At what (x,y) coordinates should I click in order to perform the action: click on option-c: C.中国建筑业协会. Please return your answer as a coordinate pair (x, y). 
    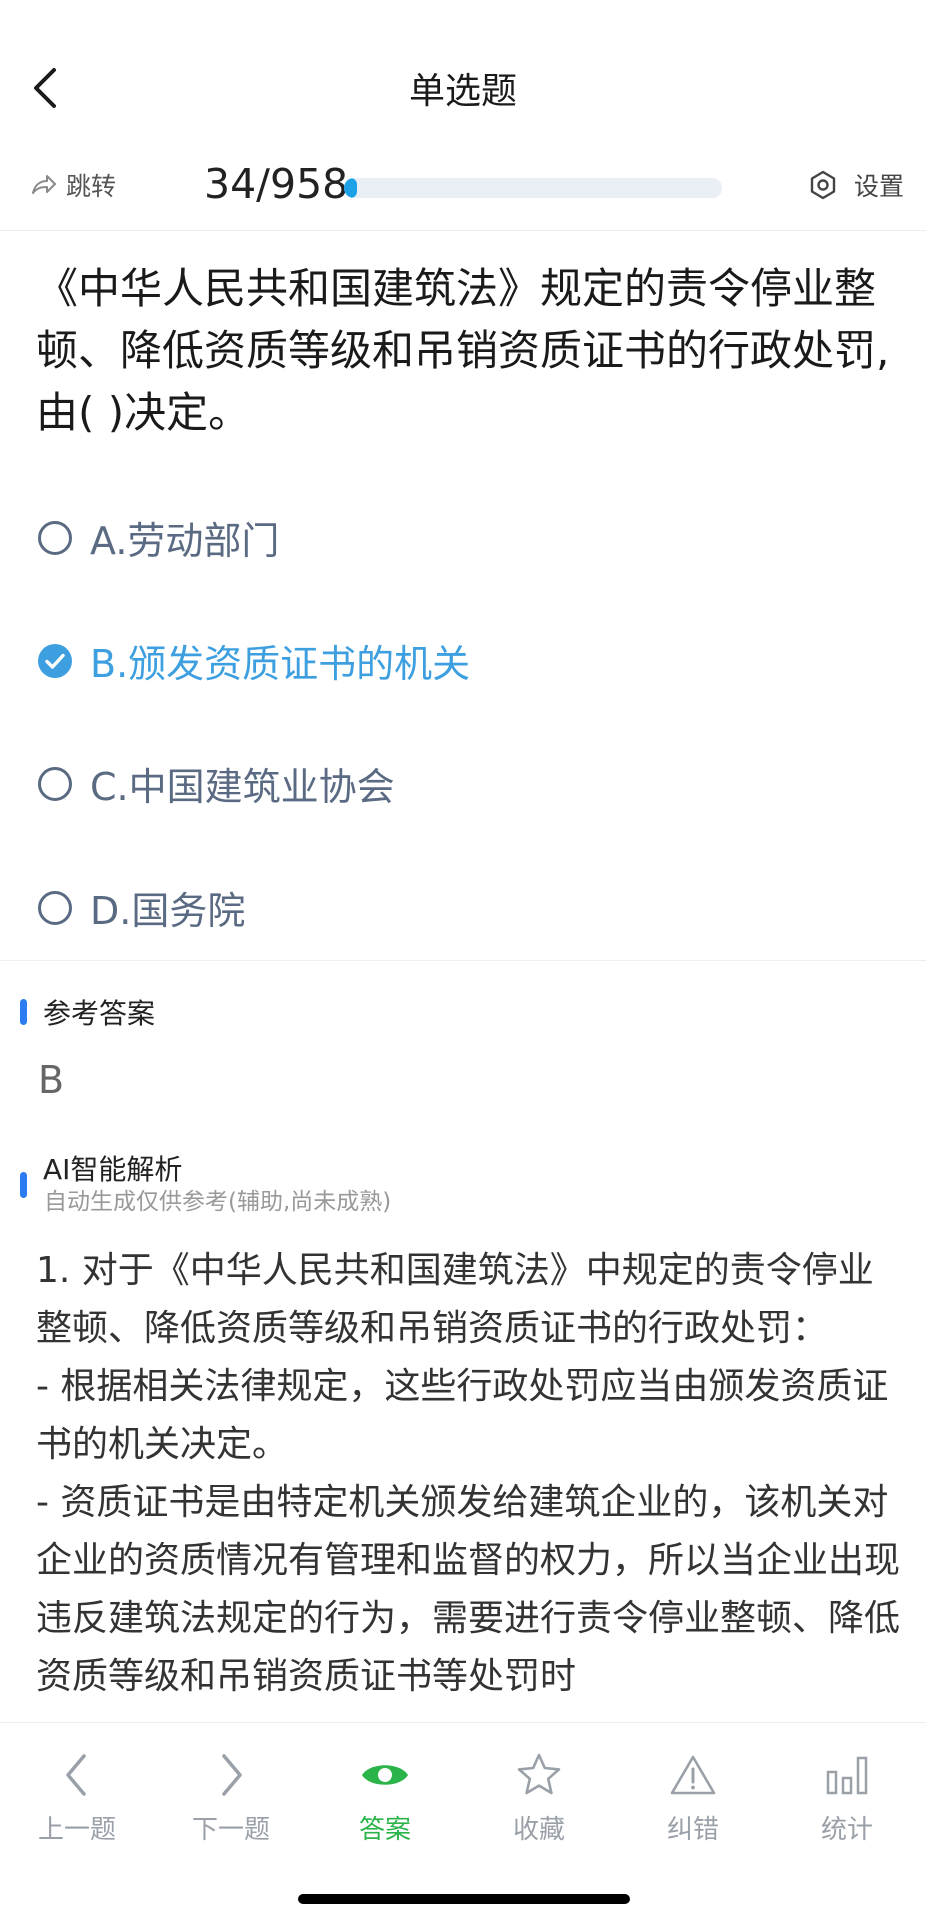
    Looking at the image, I should click on (216, 783).